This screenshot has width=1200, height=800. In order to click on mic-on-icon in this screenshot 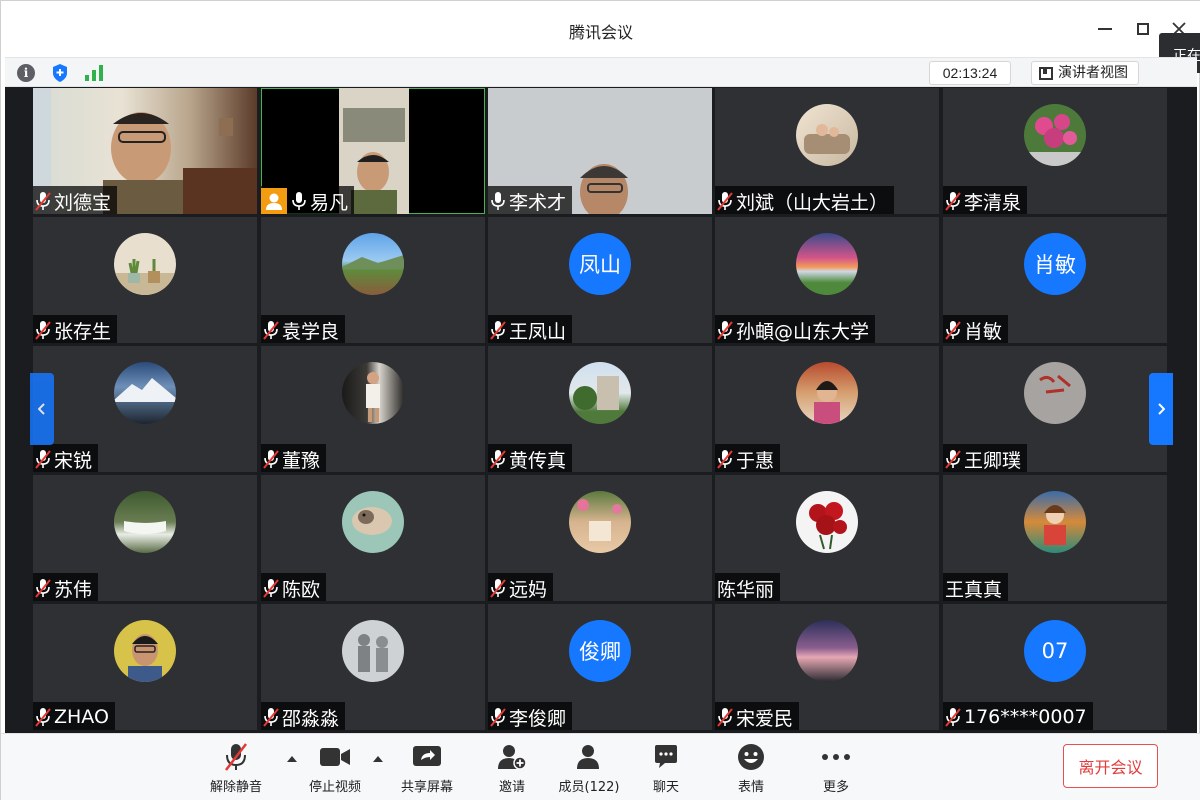, I will do `click(498, 201)`.